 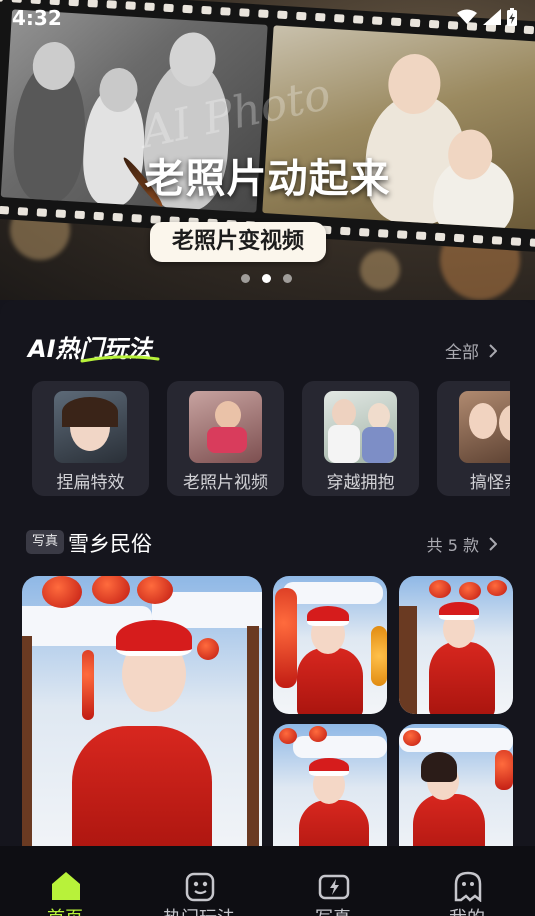 What do you see at coordinates (200, 887) in the screenshot?
I see `fun-face-icon` at bounding box center [200, 887].